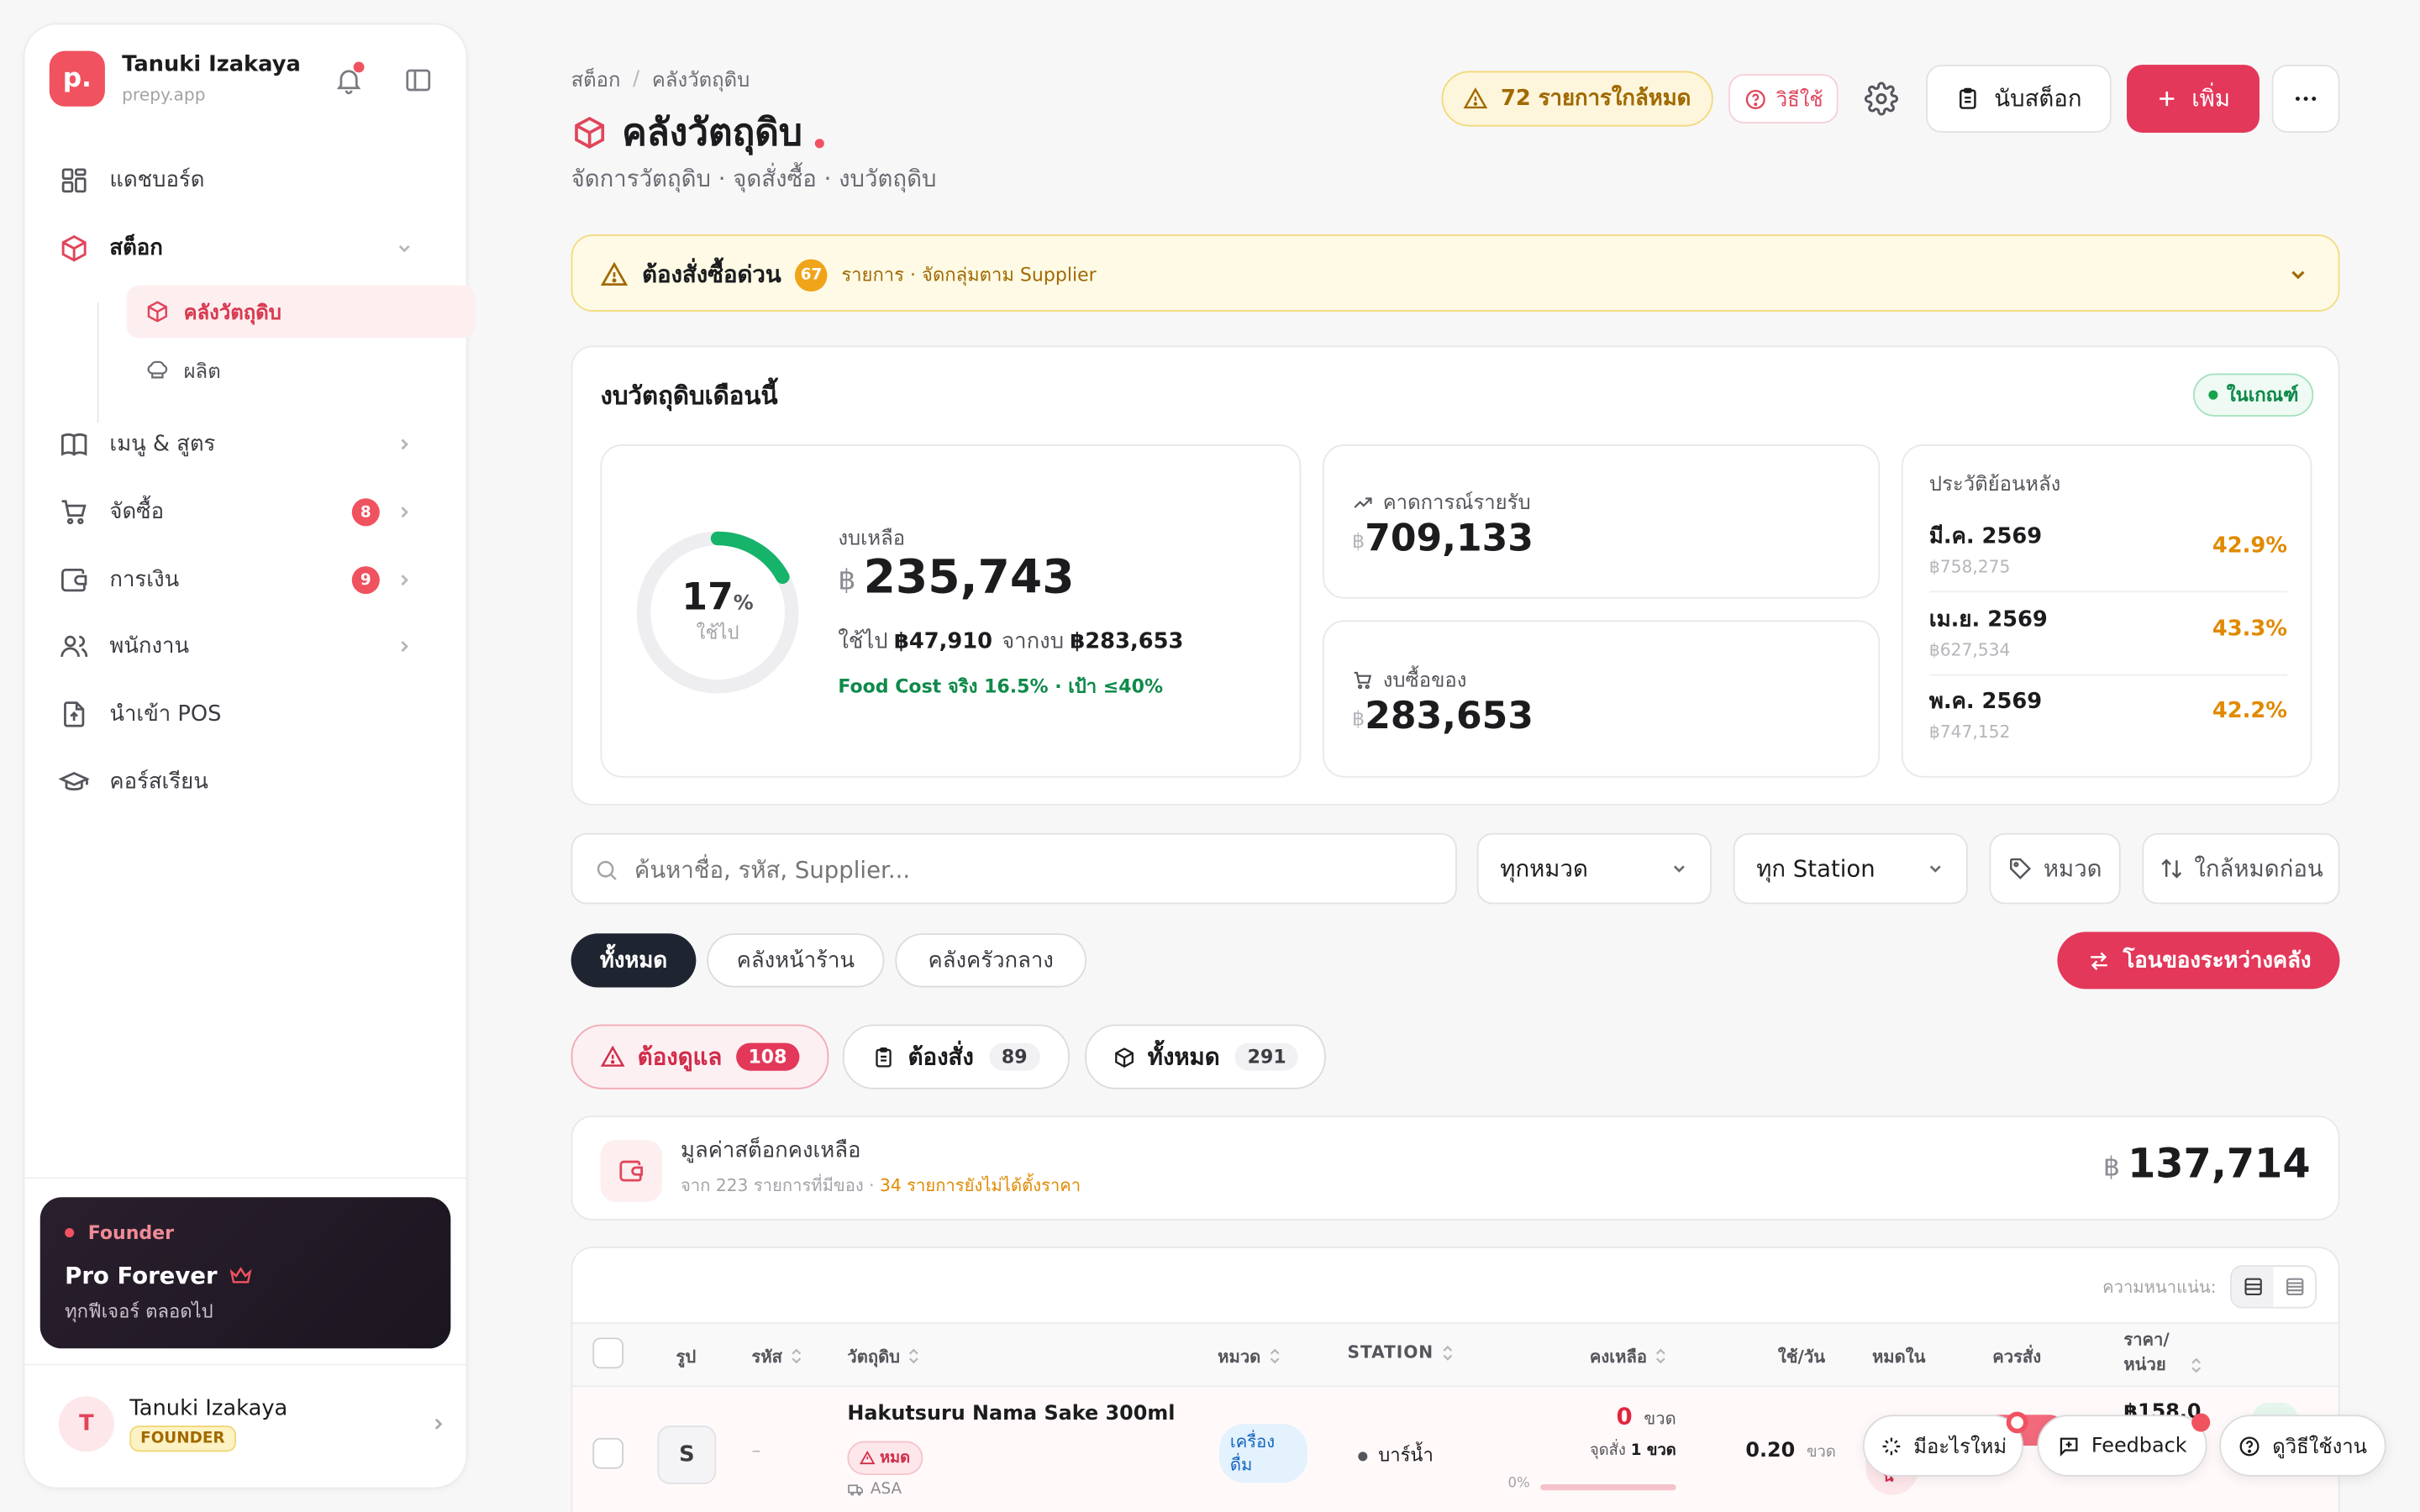  What do you see at coordinates (2212, 395) in the screenshot?
I see `status-dot` at bounding box center [2212, 395].